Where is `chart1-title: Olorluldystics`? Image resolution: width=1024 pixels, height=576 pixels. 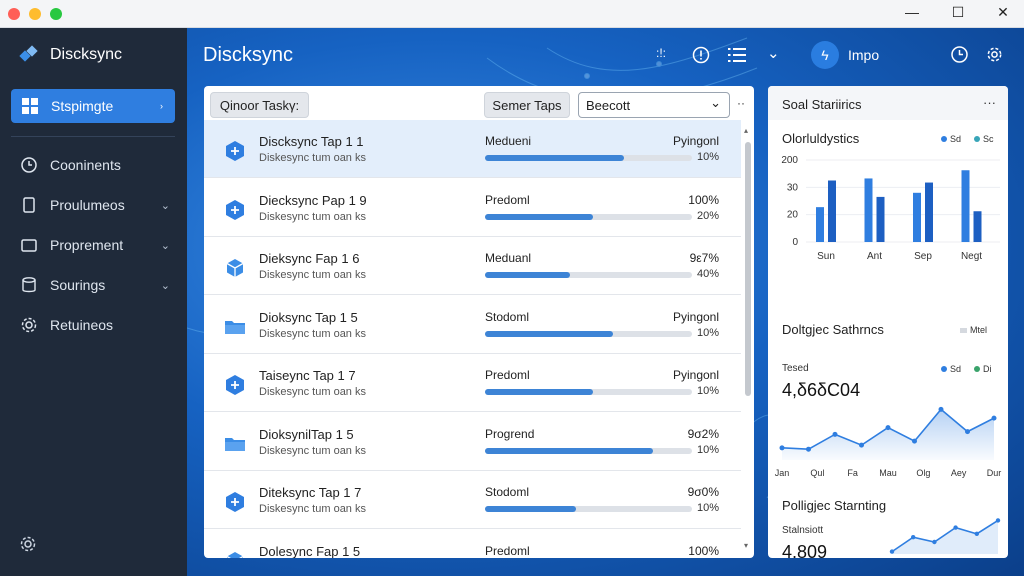
chart1-title: Olorluldystics is located at coordinates (821, 138).